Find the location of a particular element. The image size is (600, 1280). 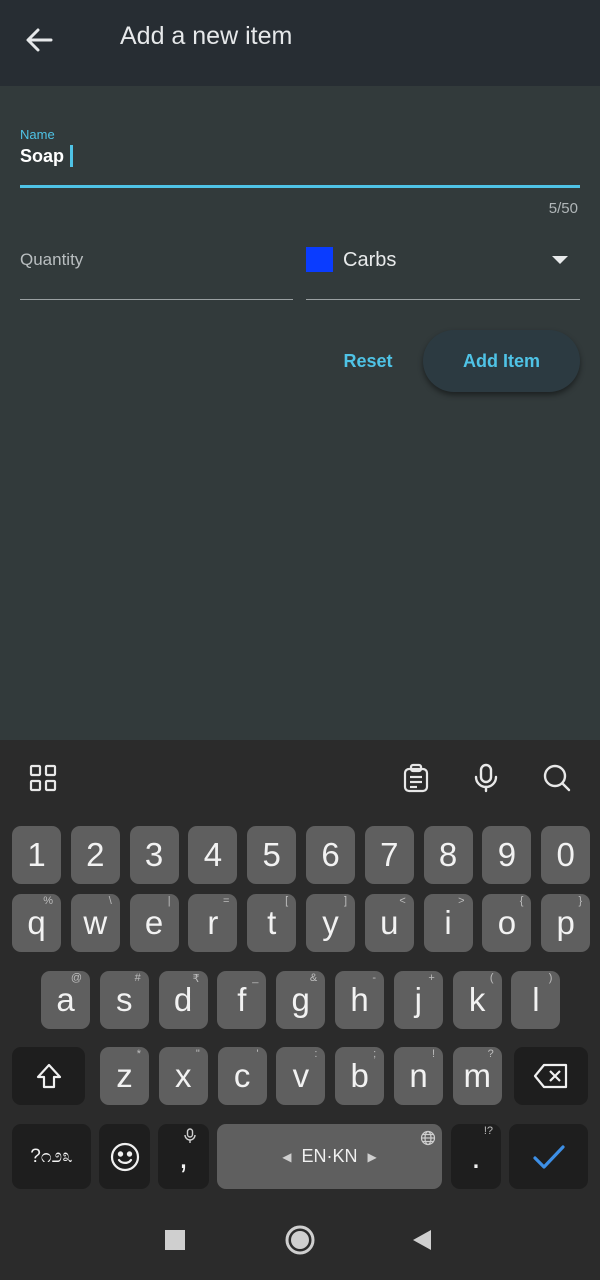

key-x-hint: " is located at coordinates (197, 1054).